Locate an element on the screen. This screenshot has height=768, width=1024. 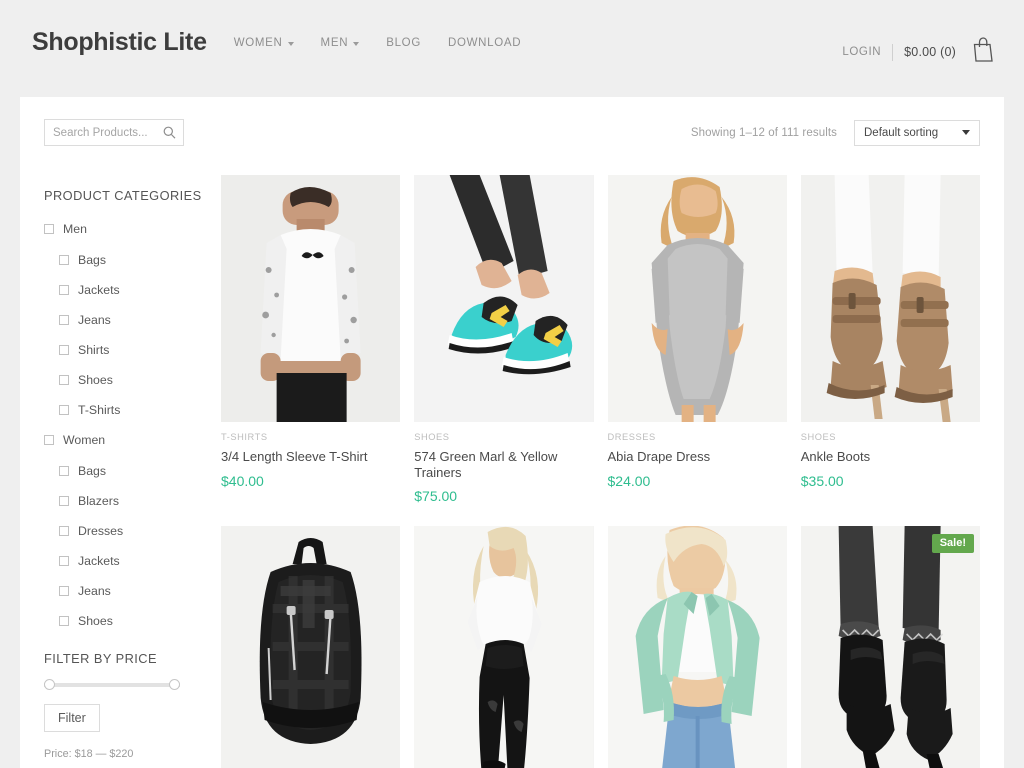
nav-item-label: MEN is located at coordinates (334, 43).